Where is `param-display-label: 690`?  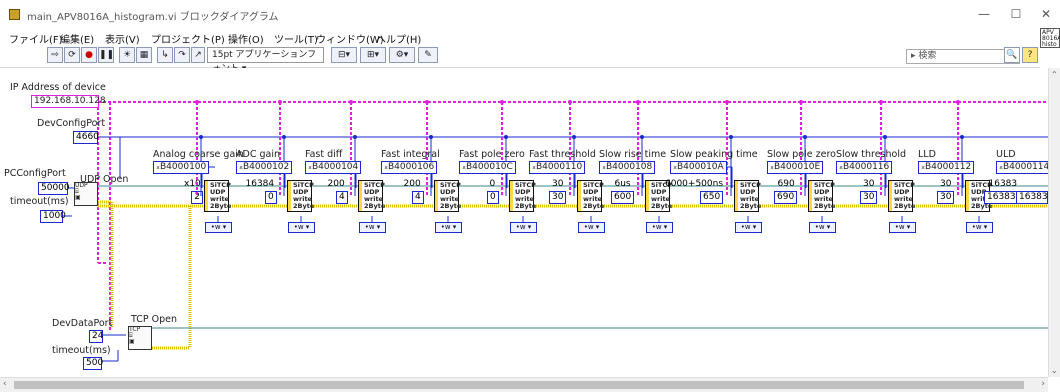 param-display-label: 690 is located at coordinates (786, 184).